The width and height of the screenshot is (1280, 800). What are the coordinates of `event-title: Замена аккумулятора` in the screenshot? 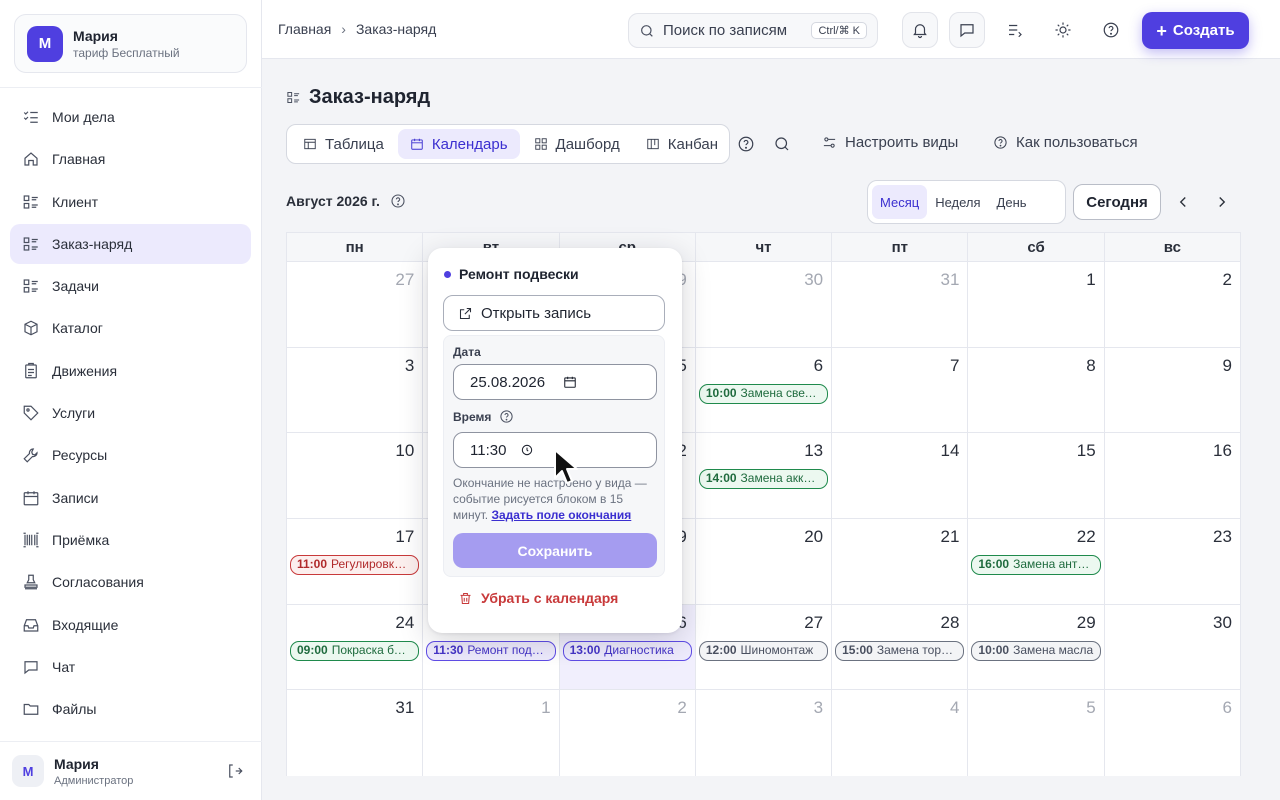 It's located at (784, 478).